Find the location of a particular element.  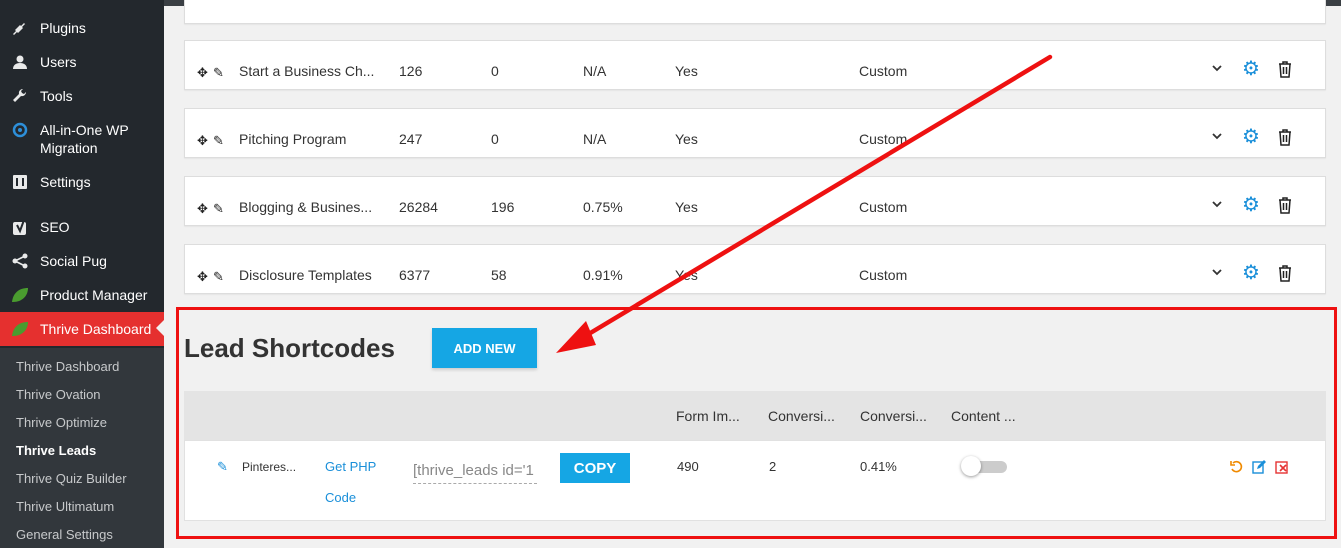

section-title: Lead Shortcodes is located at coordinates (289, 348).